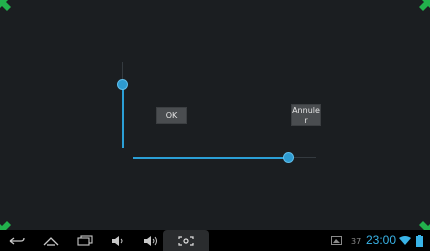 The width and height of the screenshot is (430, 251). Describe the element at coordinates (405, 240) in the screenshot. I see `wifi-icon` at that location.